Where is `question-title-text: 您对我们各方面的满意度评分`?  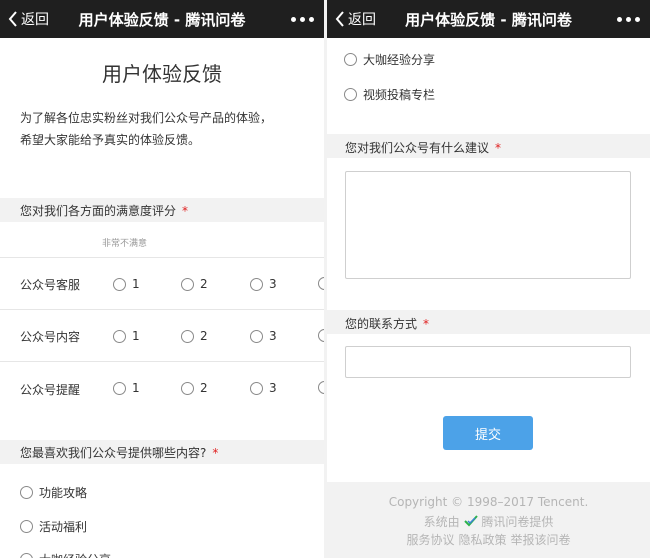
question-title-text: 您对我们各方面的满意度评分 is located at coordinates (98, 211).